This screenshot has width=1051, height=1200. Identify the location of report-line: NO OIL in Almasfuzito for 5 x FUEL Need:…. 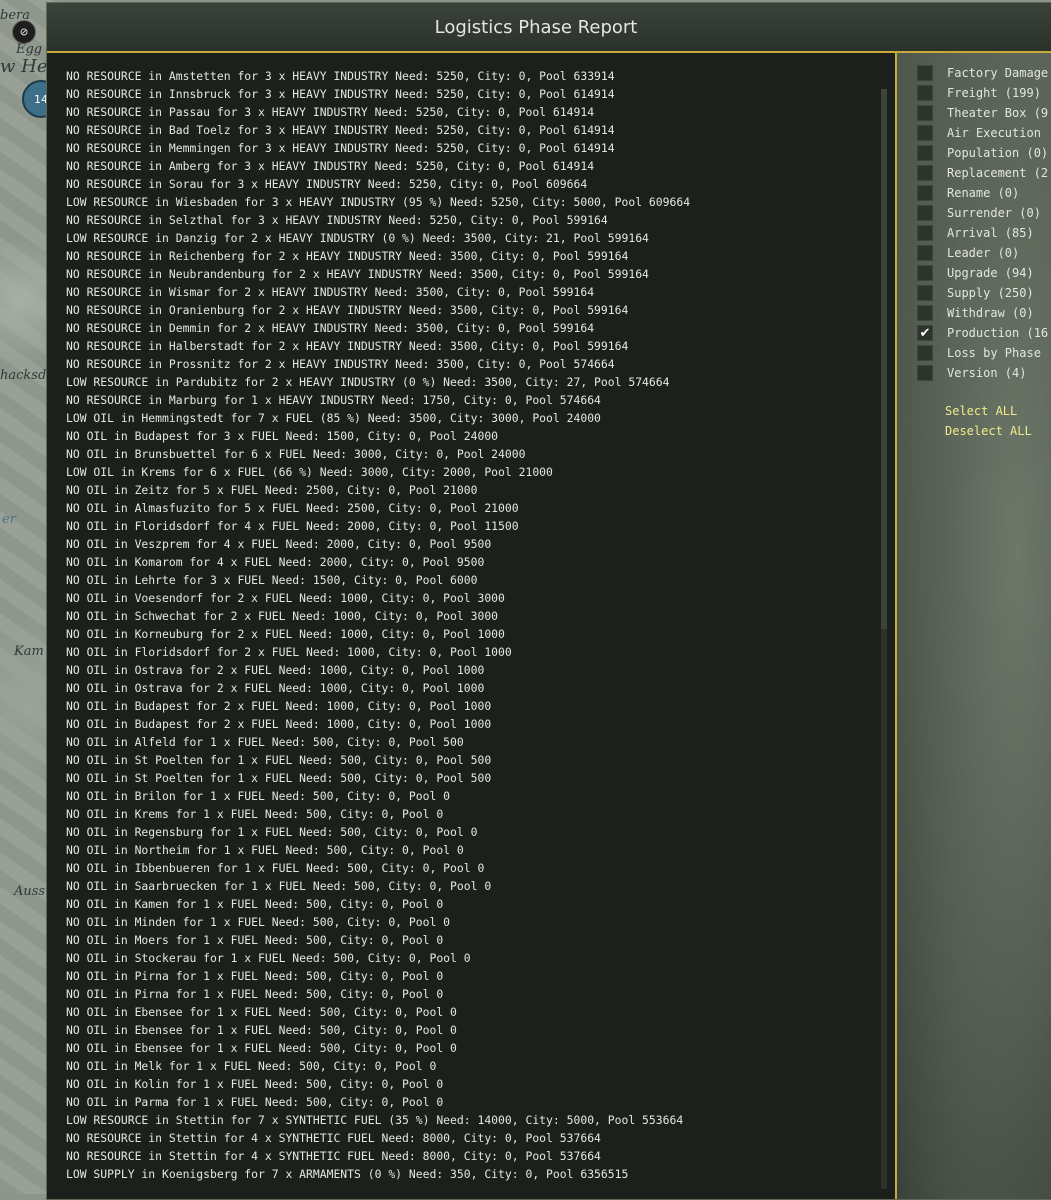
(292, 508).